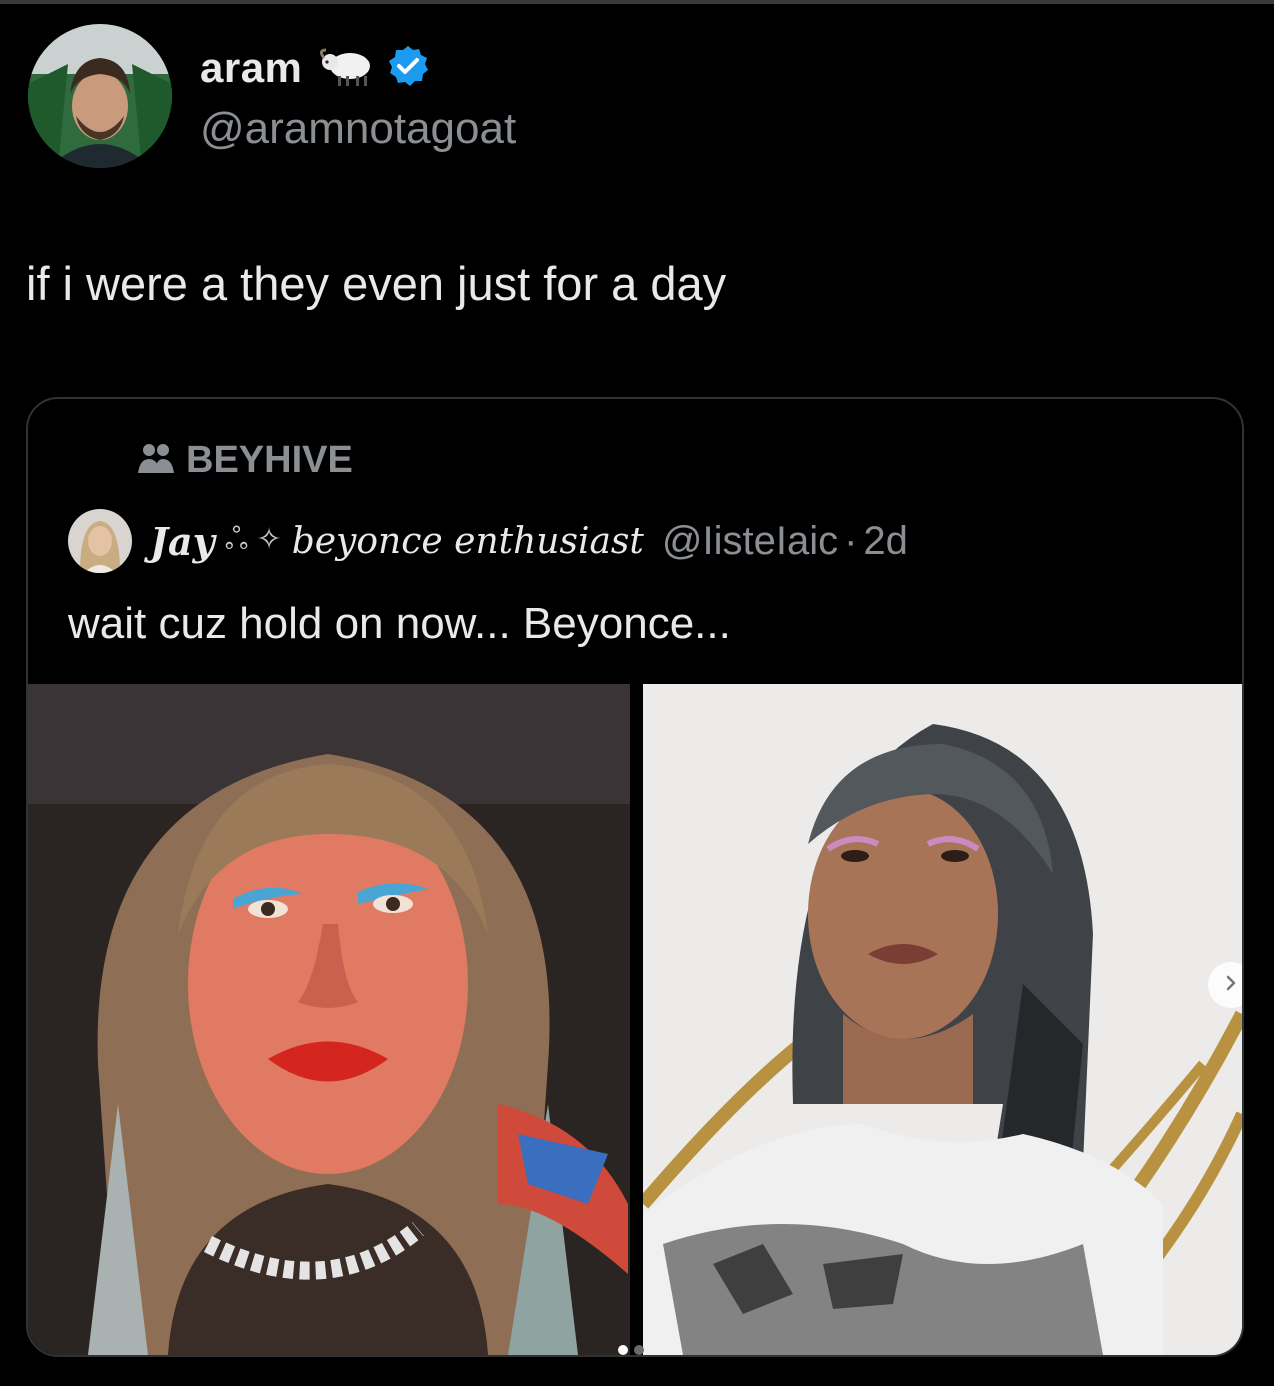  What do you see at coordinates (637, 2) in the screenshot?
I see `top-divider` at bounding box center [637, 2].